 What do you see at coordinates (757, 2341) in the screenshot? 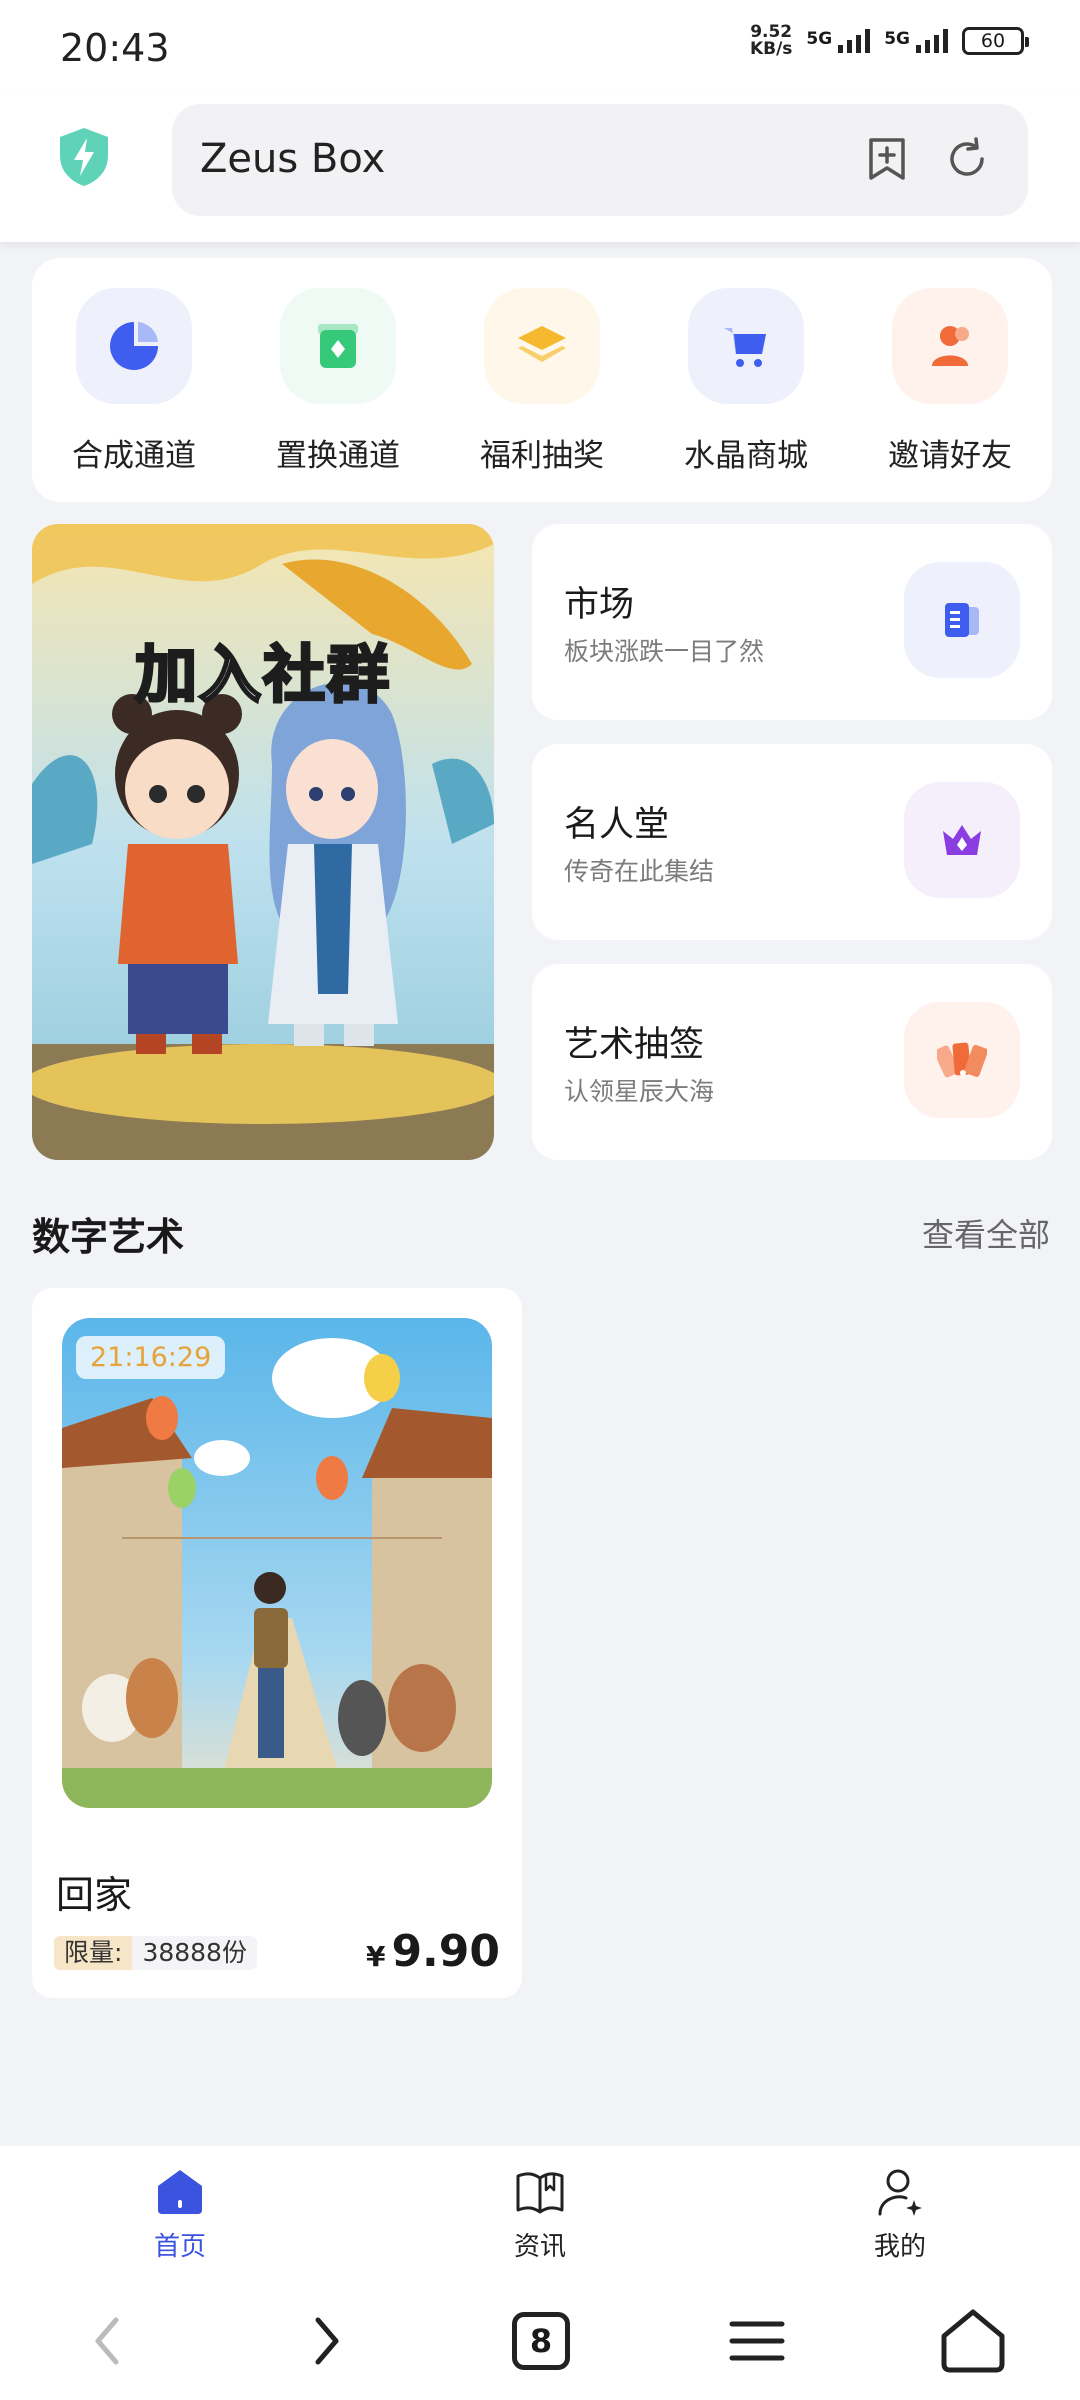
I see `menu-icon` at bounding box center [757, 2341].